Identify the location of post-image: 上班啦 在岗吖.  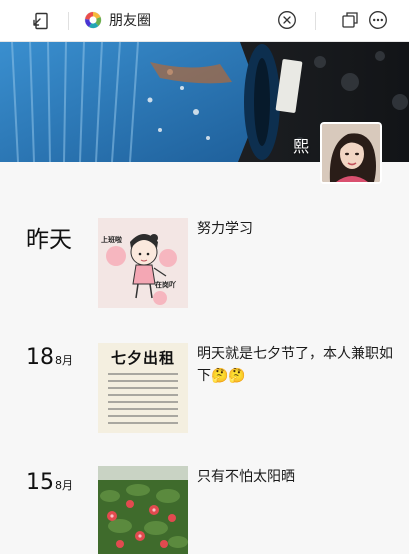
(143, 263).